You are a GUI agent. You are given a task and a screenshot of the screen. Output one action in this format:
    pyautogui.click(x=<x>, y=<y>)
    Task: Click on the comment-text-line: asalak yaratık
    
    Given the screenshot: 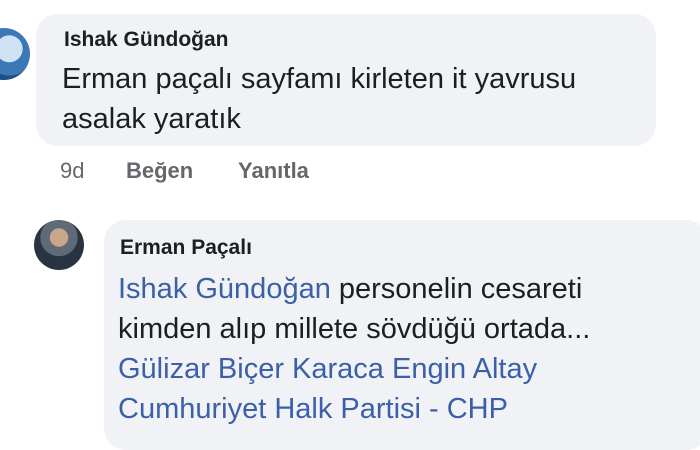 What is the action you would take?
    pyautogui.click(x=151, y=119)
    